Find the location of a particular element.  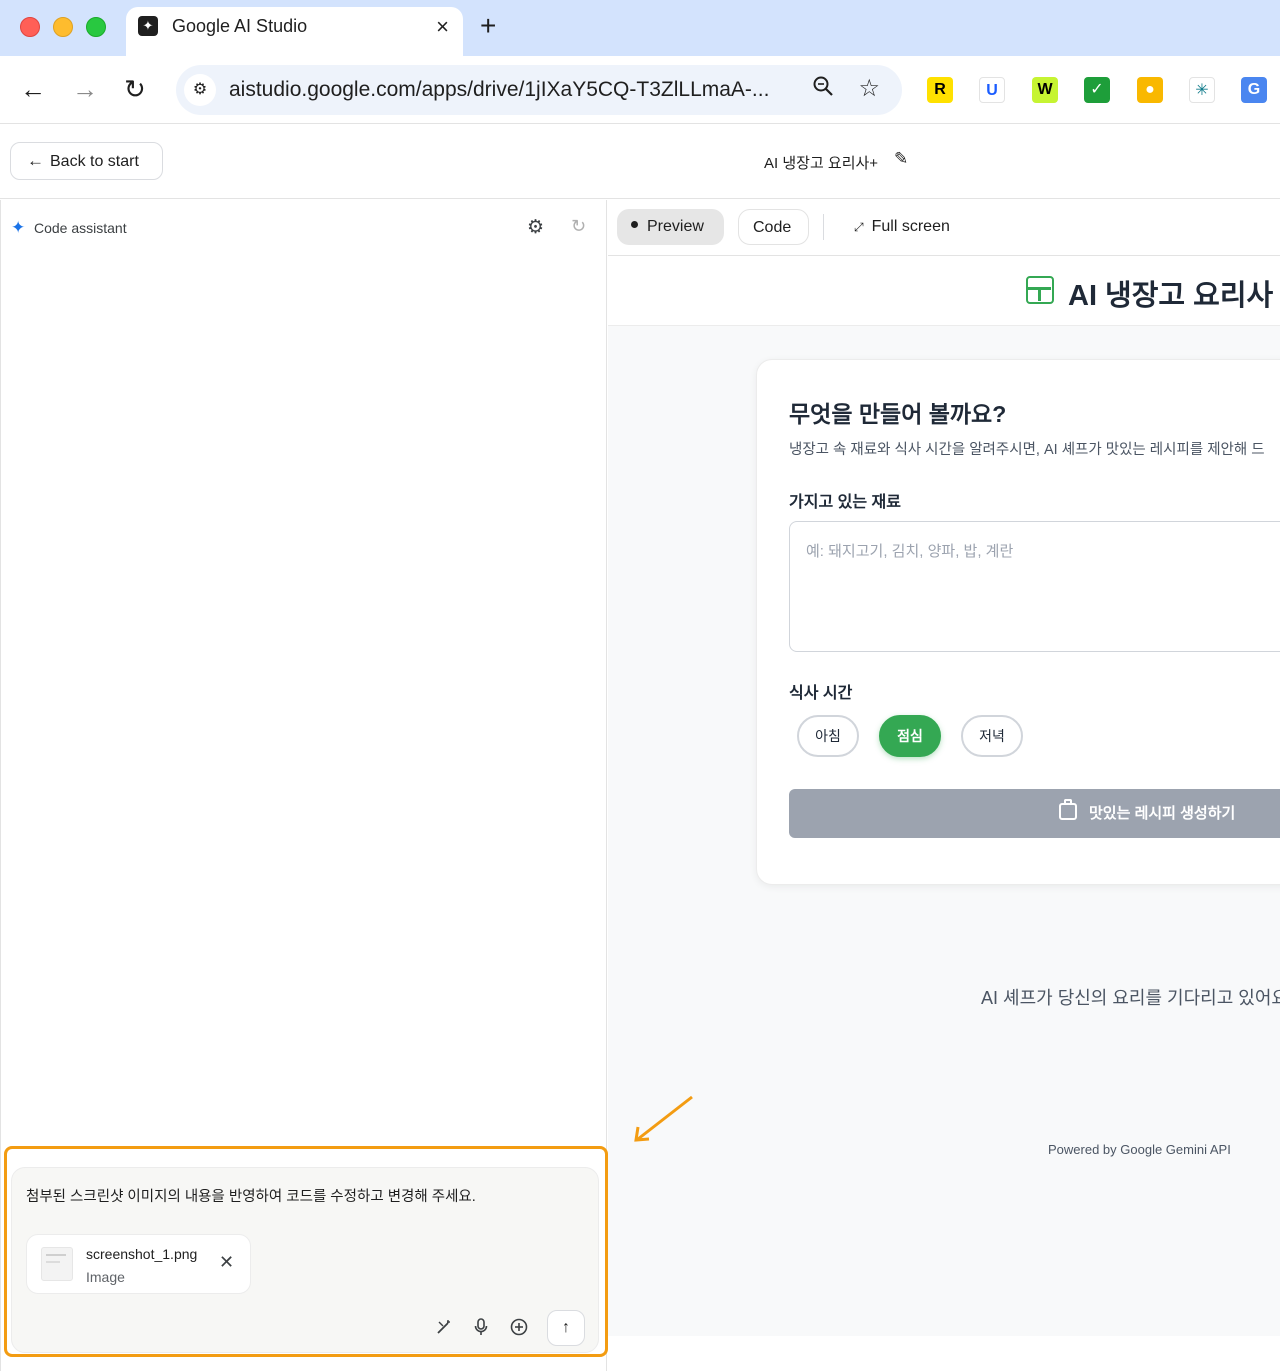

maximize-window-button is located at coordinates (96, 27).